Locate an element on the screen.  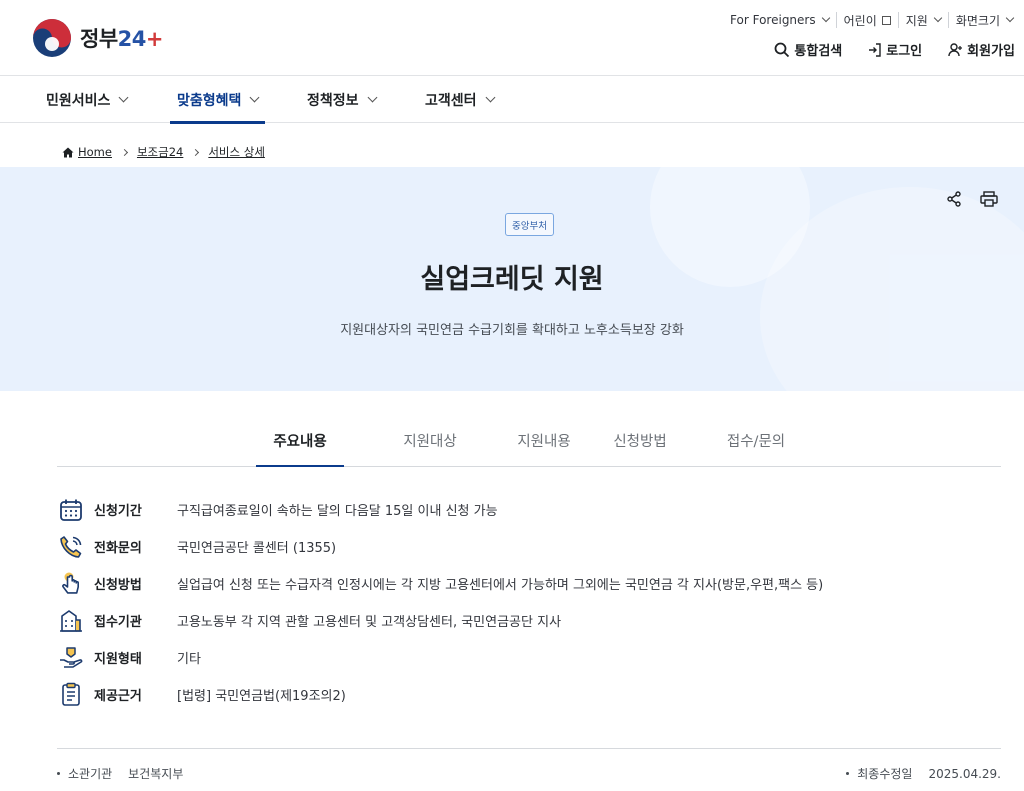
login-label: 로그인 is located at coordinates (904, 51).